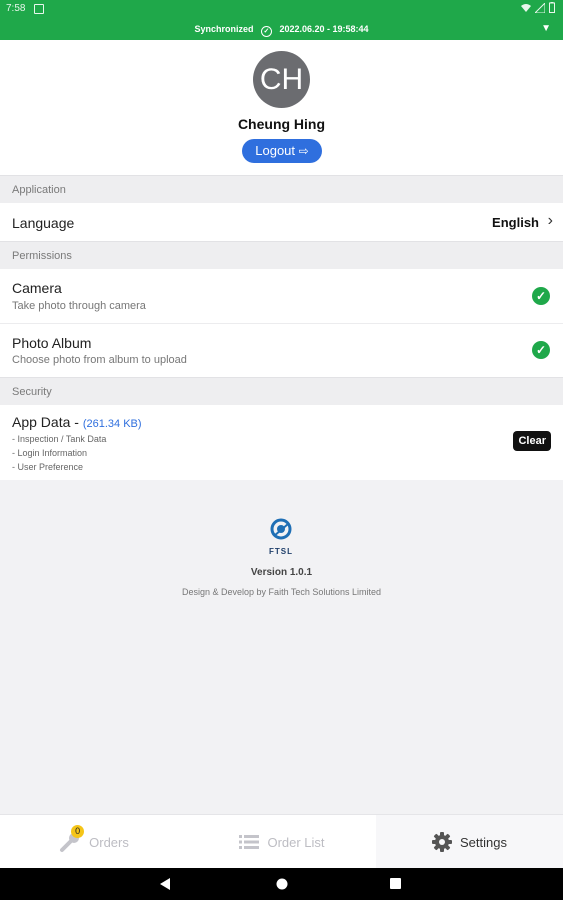 This screenshot has width=563, height=900. What do you see at coordinates (281, 391) in the screenshot?
I see `section-header-security: Security` at bounding box center [281, 391].